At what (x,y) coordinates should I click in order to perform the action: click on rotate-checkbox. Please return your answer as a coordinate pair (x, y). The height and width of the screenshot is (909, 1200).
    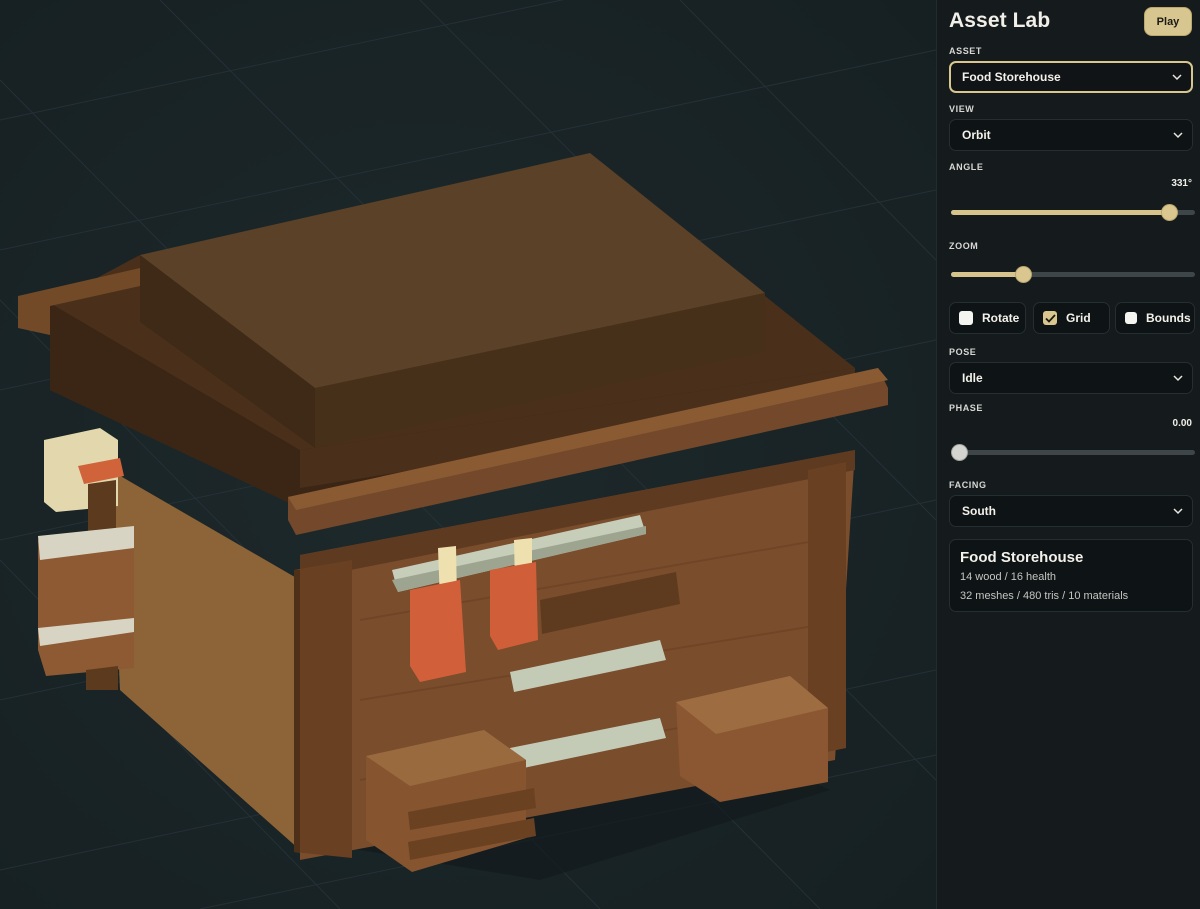
    Looking at the image, I should click on (966, 318).